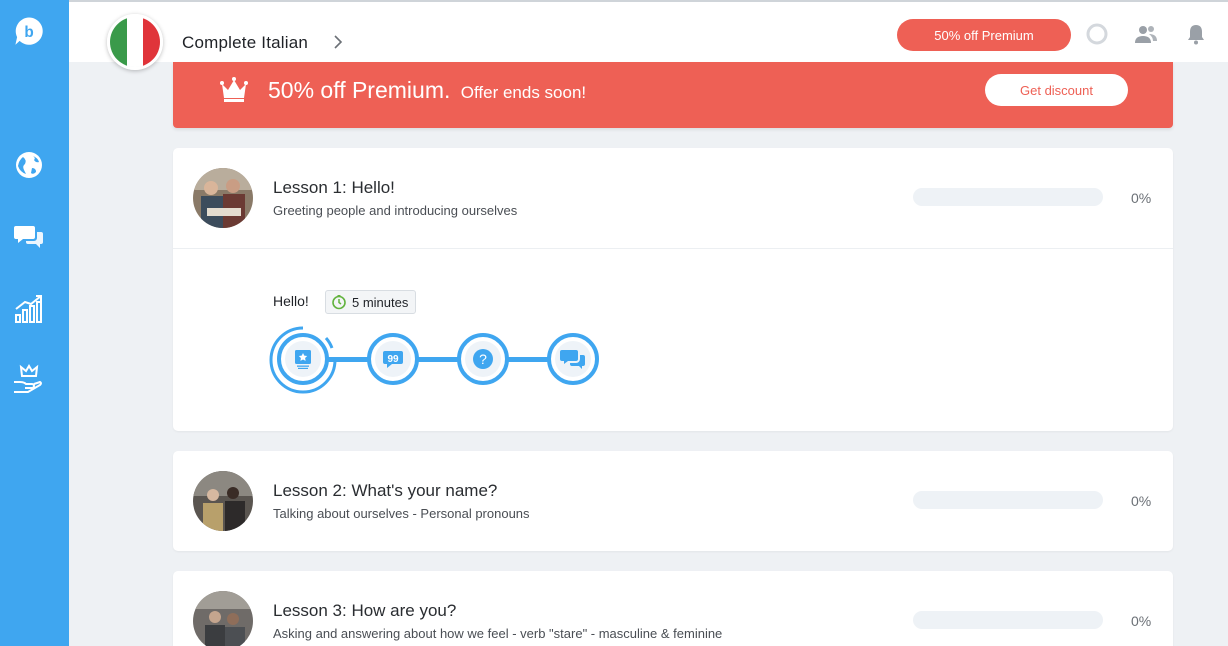 The height and width of the screenshot is (646, 1228). Describe the element at coordinates (245, 43) in the screenshot. I see `course-title: Complete Italian` at that location.